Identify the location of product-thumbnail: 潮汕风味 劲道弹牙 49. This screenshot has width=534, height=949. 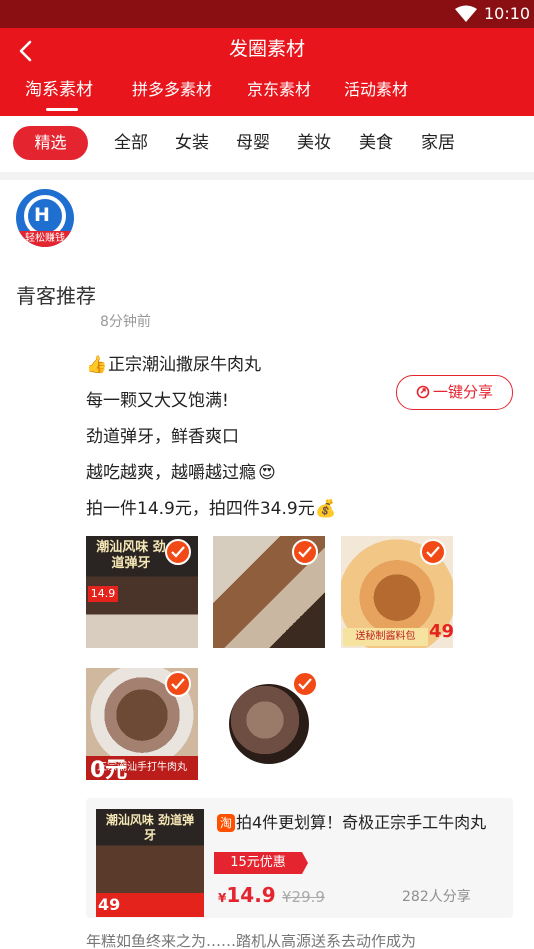
(150, 863).